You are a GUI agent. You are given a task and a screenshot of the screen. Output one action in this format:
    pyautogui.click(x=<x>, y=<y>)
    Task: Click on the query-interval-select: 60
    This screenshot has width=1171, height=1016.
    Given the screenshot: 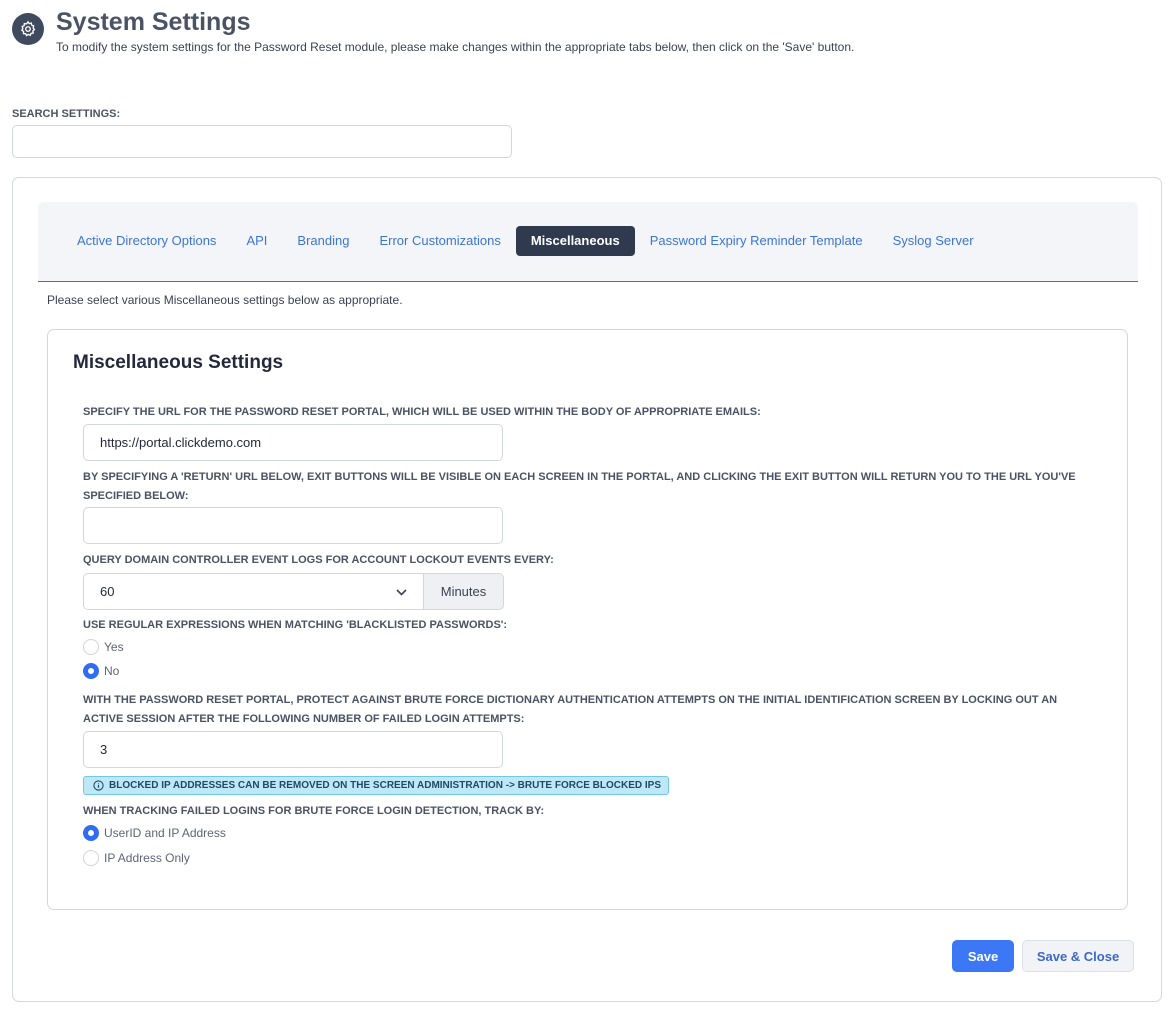 What is the action you would take?
    pyautogui.click(x=253, y=591)
    